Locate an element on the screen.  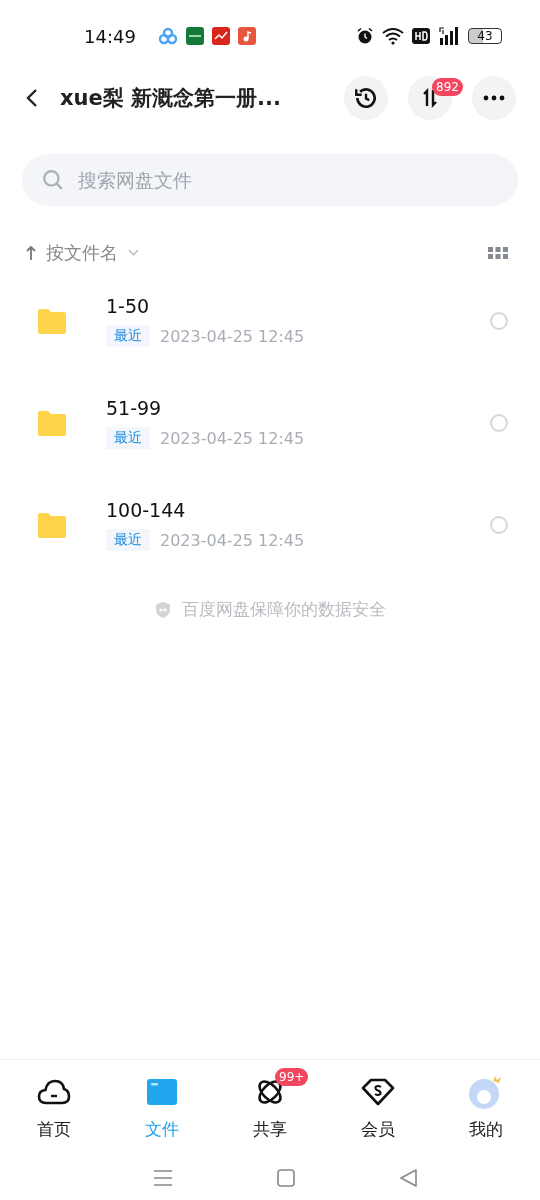
back-triangle-icon is located at coordinates (408, 1177).